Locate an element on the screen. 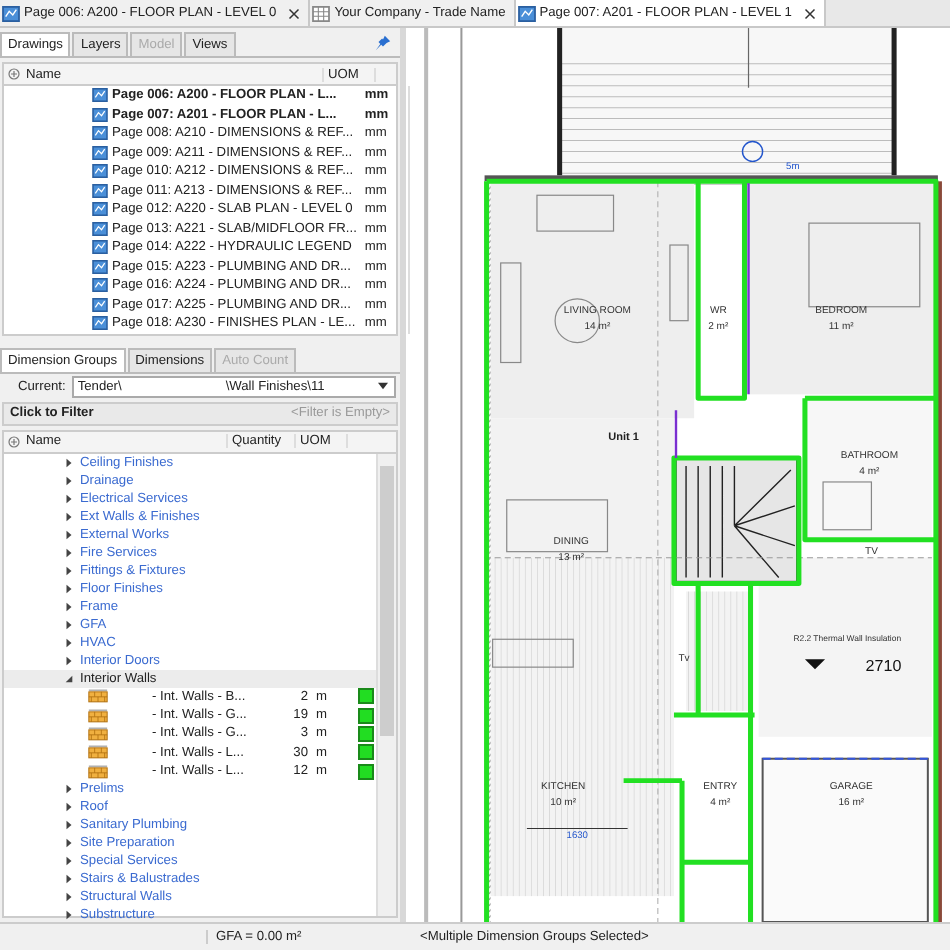 The image size is (950, 950). collapse-icon is located at coordinates (69, 678).